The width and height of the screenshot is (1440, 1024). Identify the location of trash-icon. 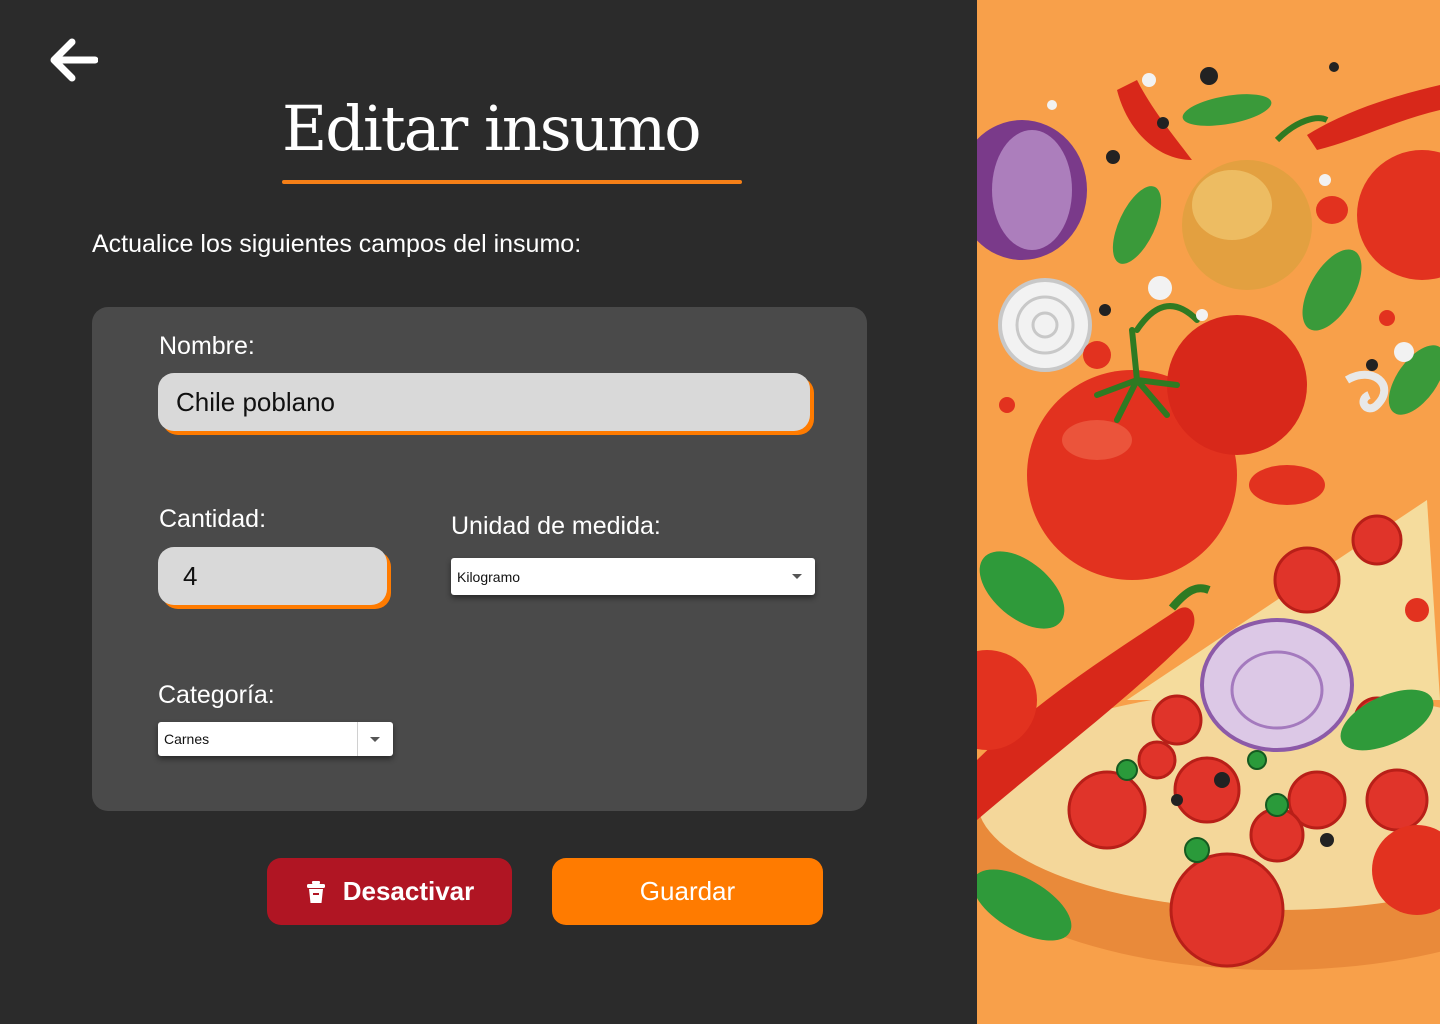
(315, 891).